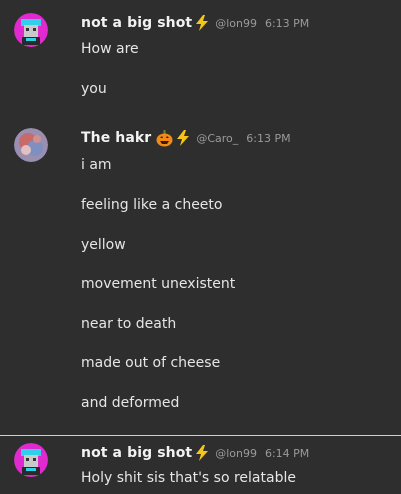 The height and width of the screenshot is (494, 401). Describe the element at coordinates (188, 478) in the screenshot. I see `message-text: Holy shit sis that's so relatable` at that location.